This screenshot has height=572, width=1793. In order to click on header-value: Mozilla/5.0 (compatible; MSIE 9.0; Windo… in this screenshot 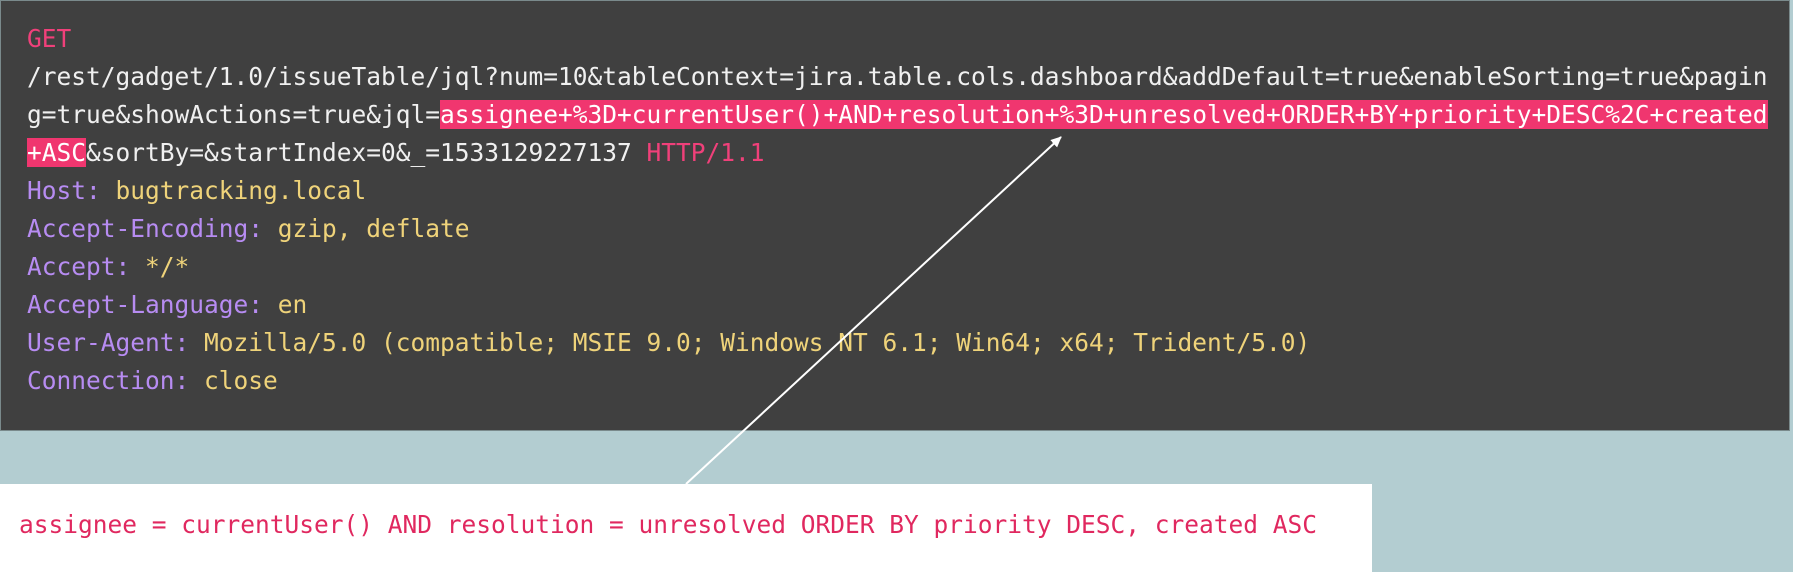, I will do `click(757, 342)`.